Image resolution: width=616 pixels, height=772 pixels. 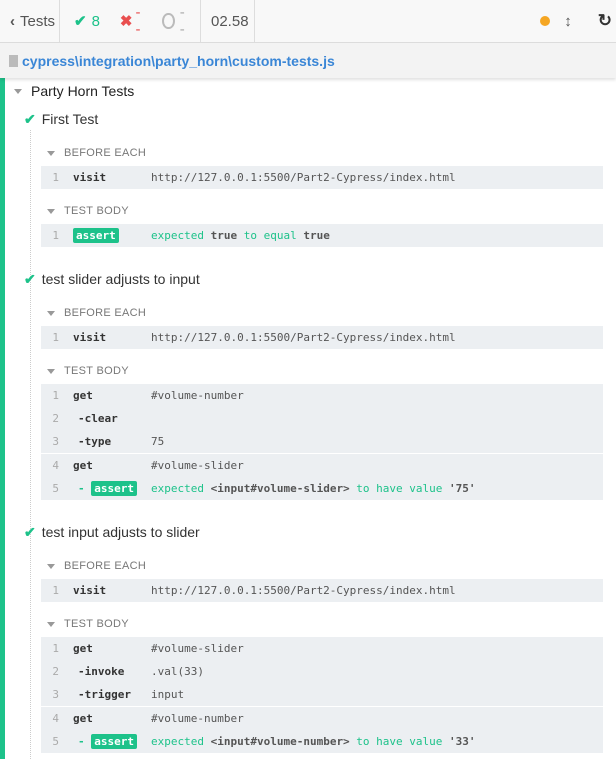 I want to click on suite-title: Party Horn Tests, so click(x=74, y=91).